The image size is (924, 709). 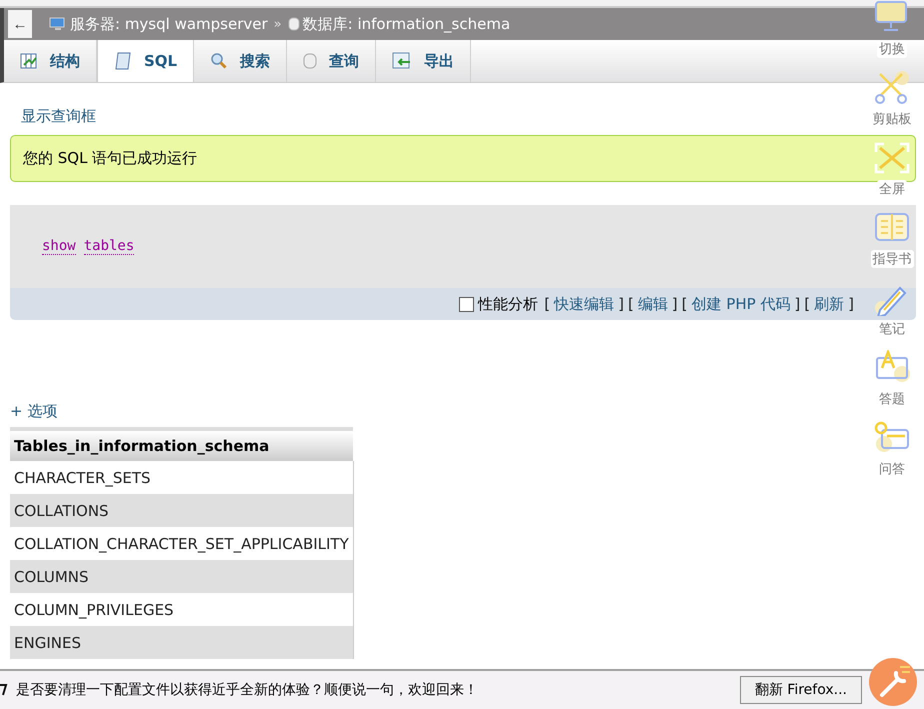 What do you see at coordinates (145, 61) in the screenshot?
I see `tab: SQL` at bounding box center [145, 61].